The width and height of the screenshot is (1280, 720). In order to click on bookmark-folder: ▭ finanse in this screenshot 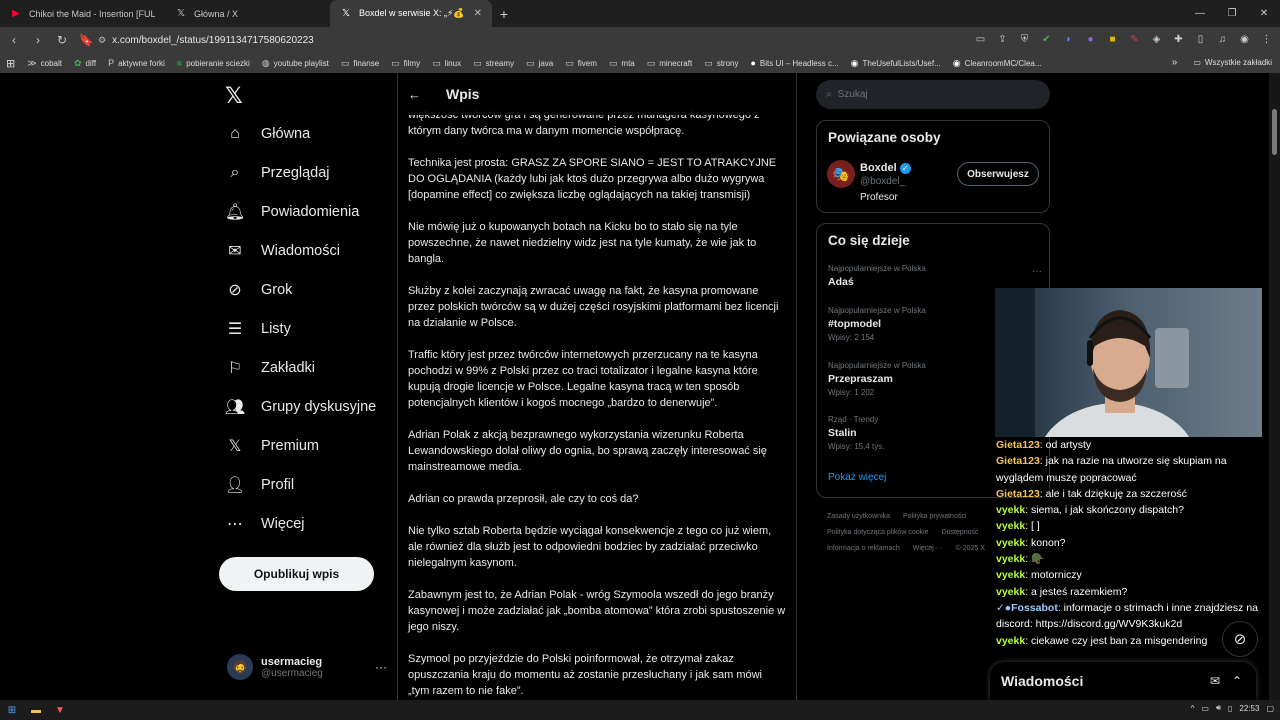, I will do `click(360, 63)`.